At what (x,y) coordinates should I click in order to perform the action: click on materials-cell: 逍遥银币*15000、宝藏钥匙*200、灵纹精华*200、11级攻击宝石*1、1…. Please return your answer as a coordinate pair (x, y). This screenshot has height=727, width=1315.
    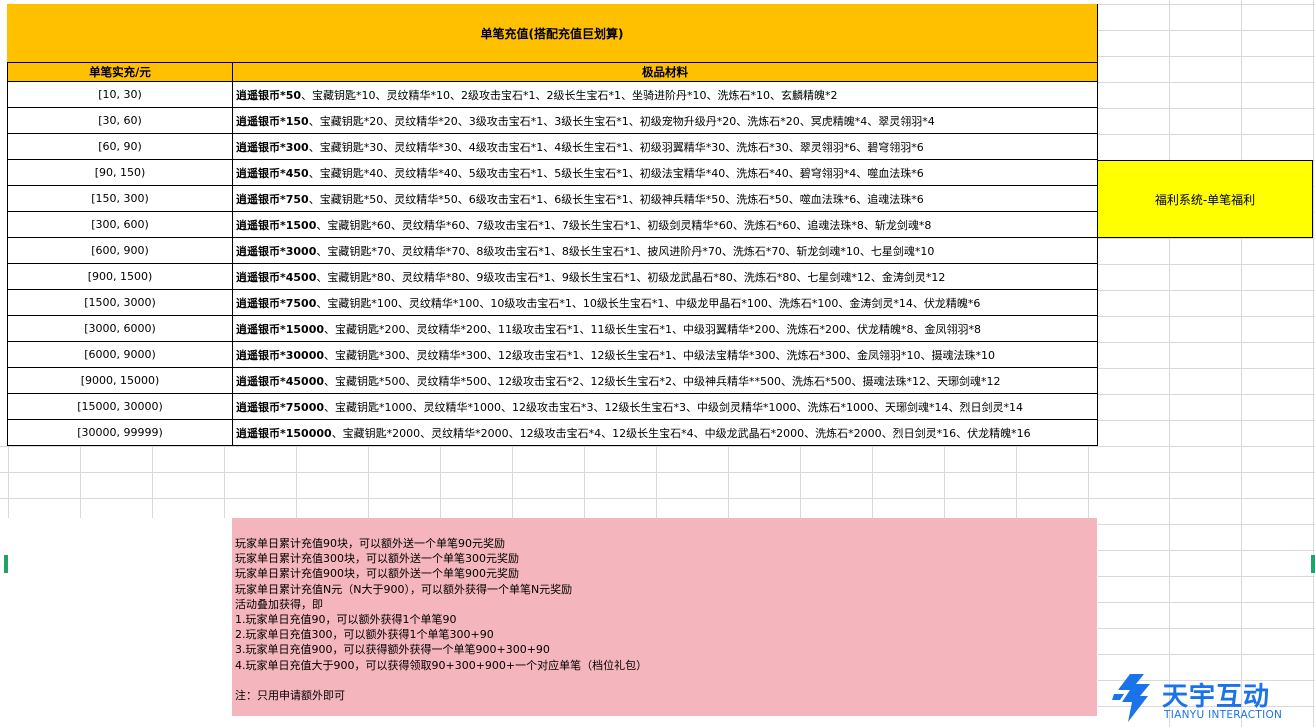
    Looking at the image, I should click on (665, 328).